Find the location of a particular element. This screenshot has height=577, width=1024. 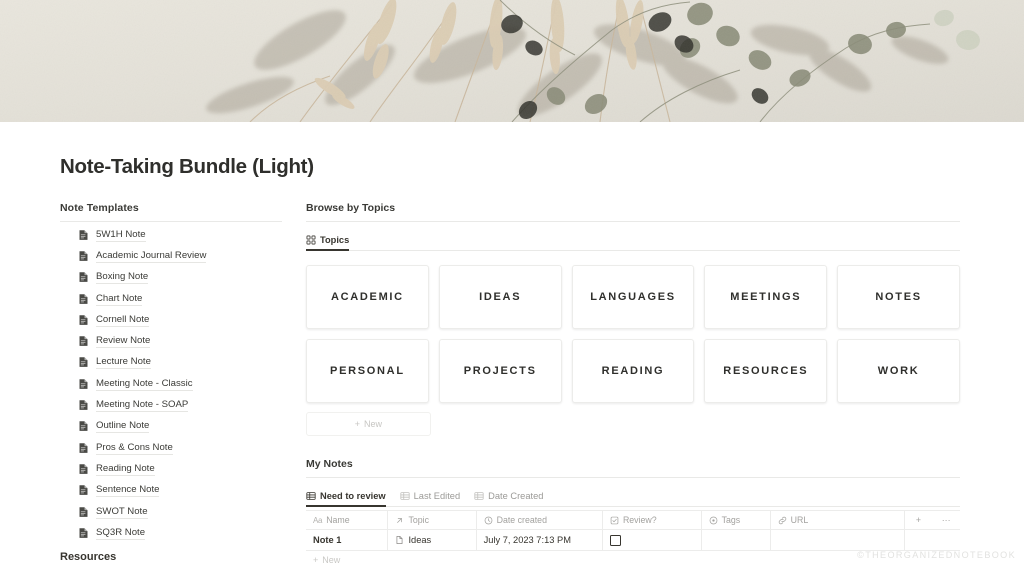

column-header: Topic is located at coordinates (432, 520).